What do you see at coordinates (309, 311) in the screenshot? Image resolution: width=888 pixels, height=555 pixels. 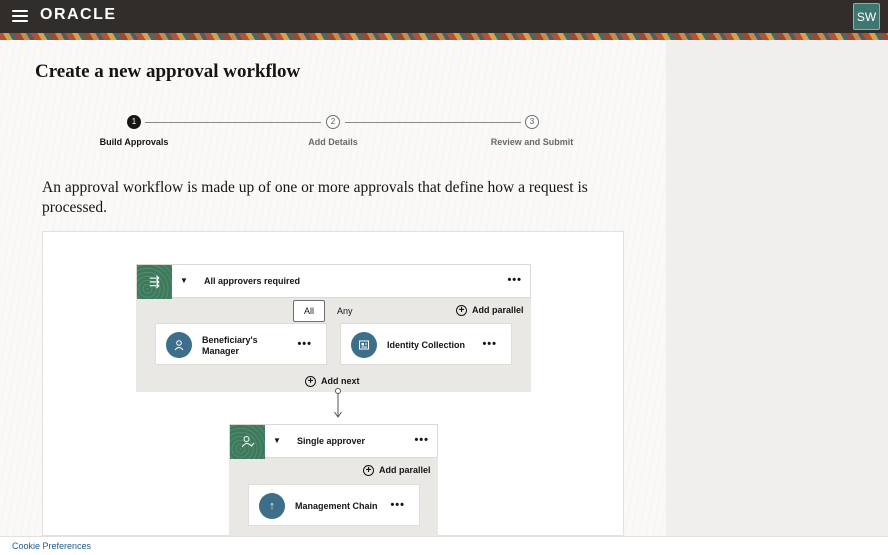 I see `toggle-all-button: All` at bounding box center [309, 311].